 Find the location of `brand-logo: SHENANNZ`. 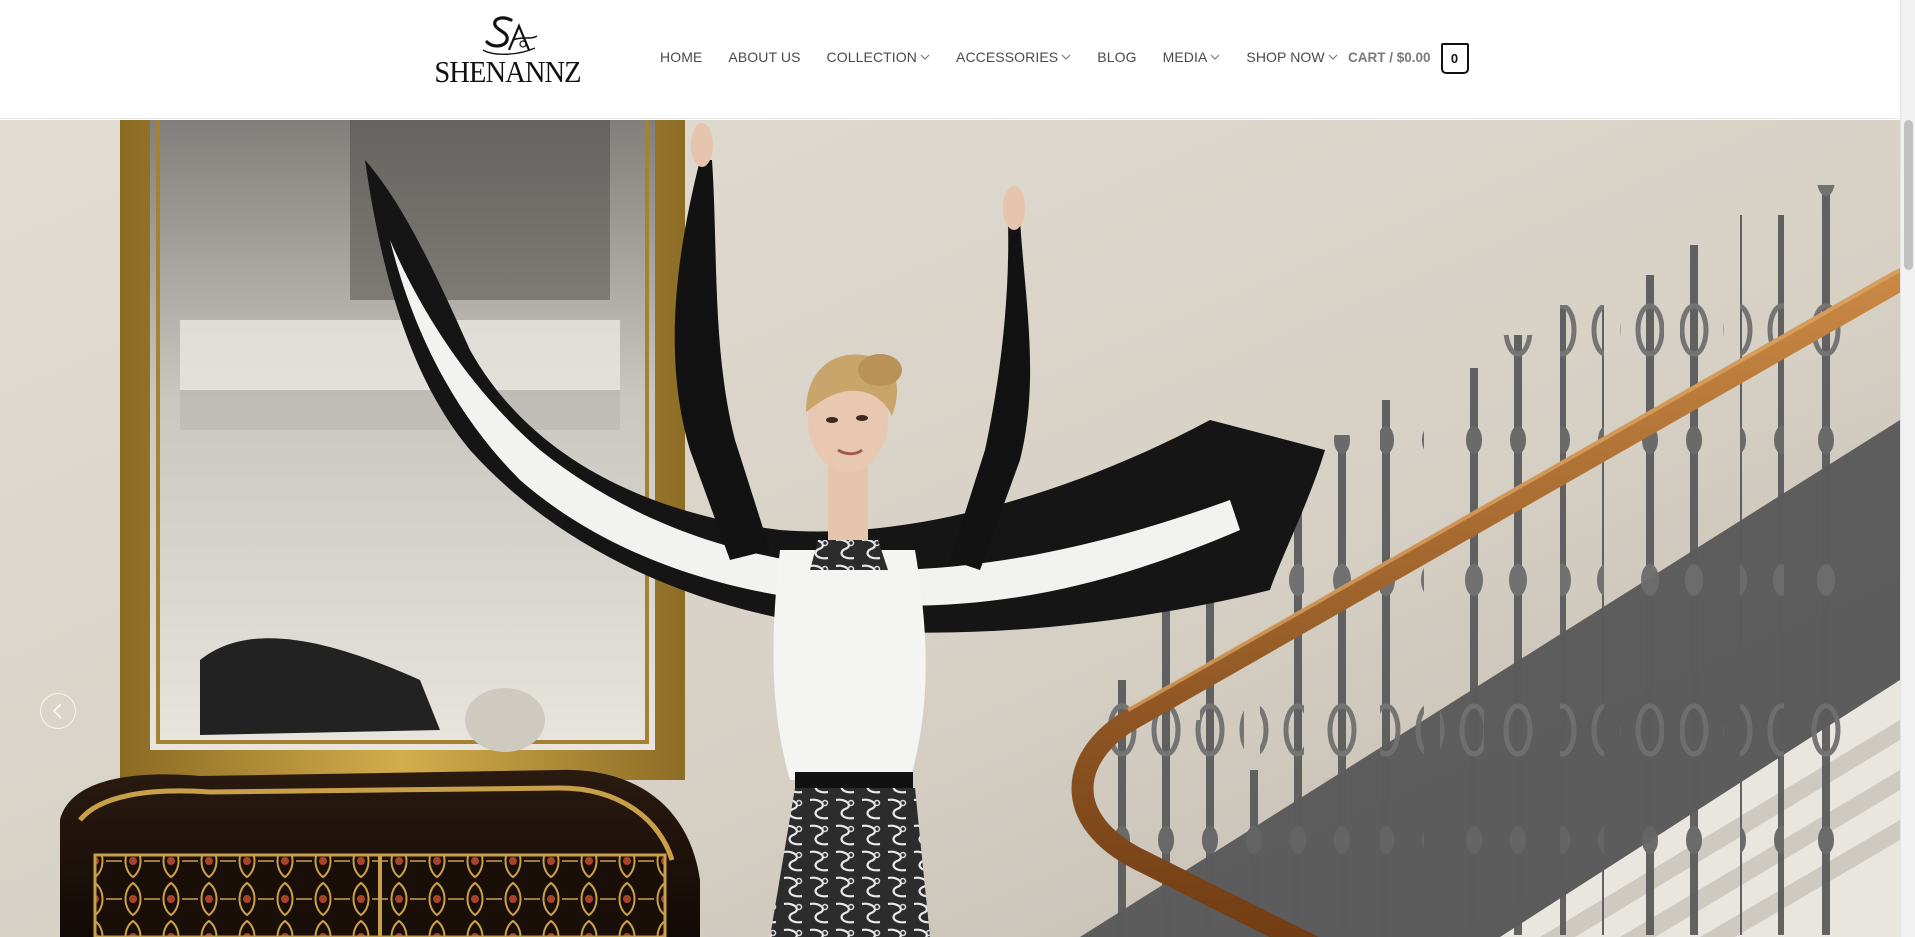

brand-logo: SHENANNZ is located at coordinates (508, 56).